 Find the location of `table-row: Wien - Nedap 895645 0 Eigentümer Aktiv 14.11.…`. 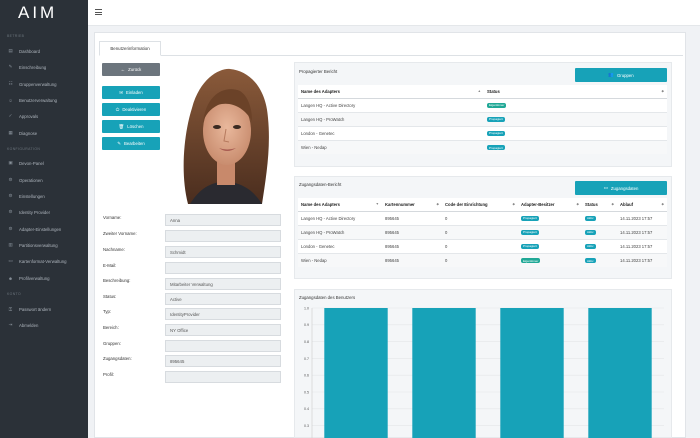

table-row: Wien - Nedap 895645 0 Eigentümer Aktiv 14.11.… is located at coordinates (482, 259).